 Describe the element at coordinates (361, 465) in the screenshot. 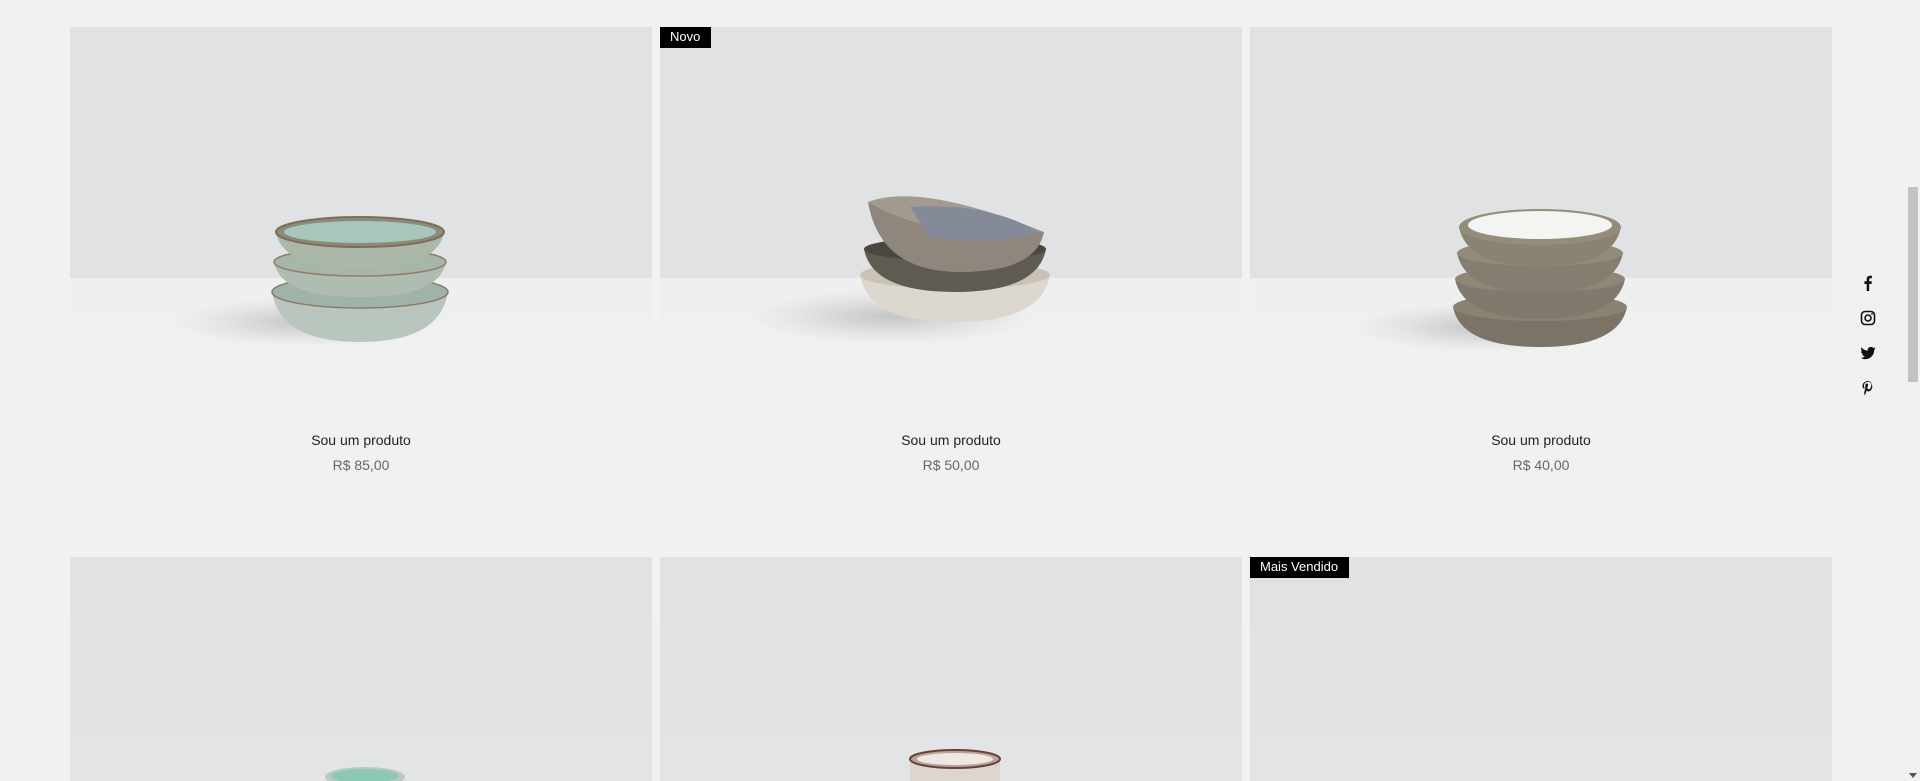

I see `product-price: R$ 85,00` at that location.